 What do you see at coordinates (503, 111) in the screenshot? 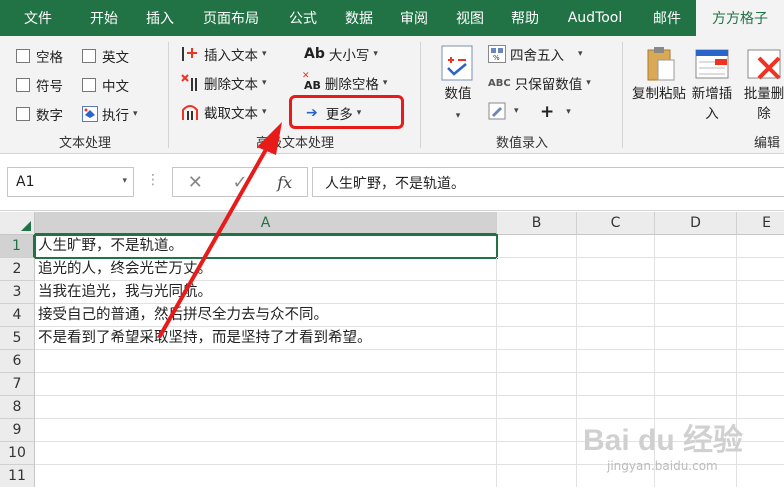
I see `fill-button: ▾` at bounding box center [503, 111].